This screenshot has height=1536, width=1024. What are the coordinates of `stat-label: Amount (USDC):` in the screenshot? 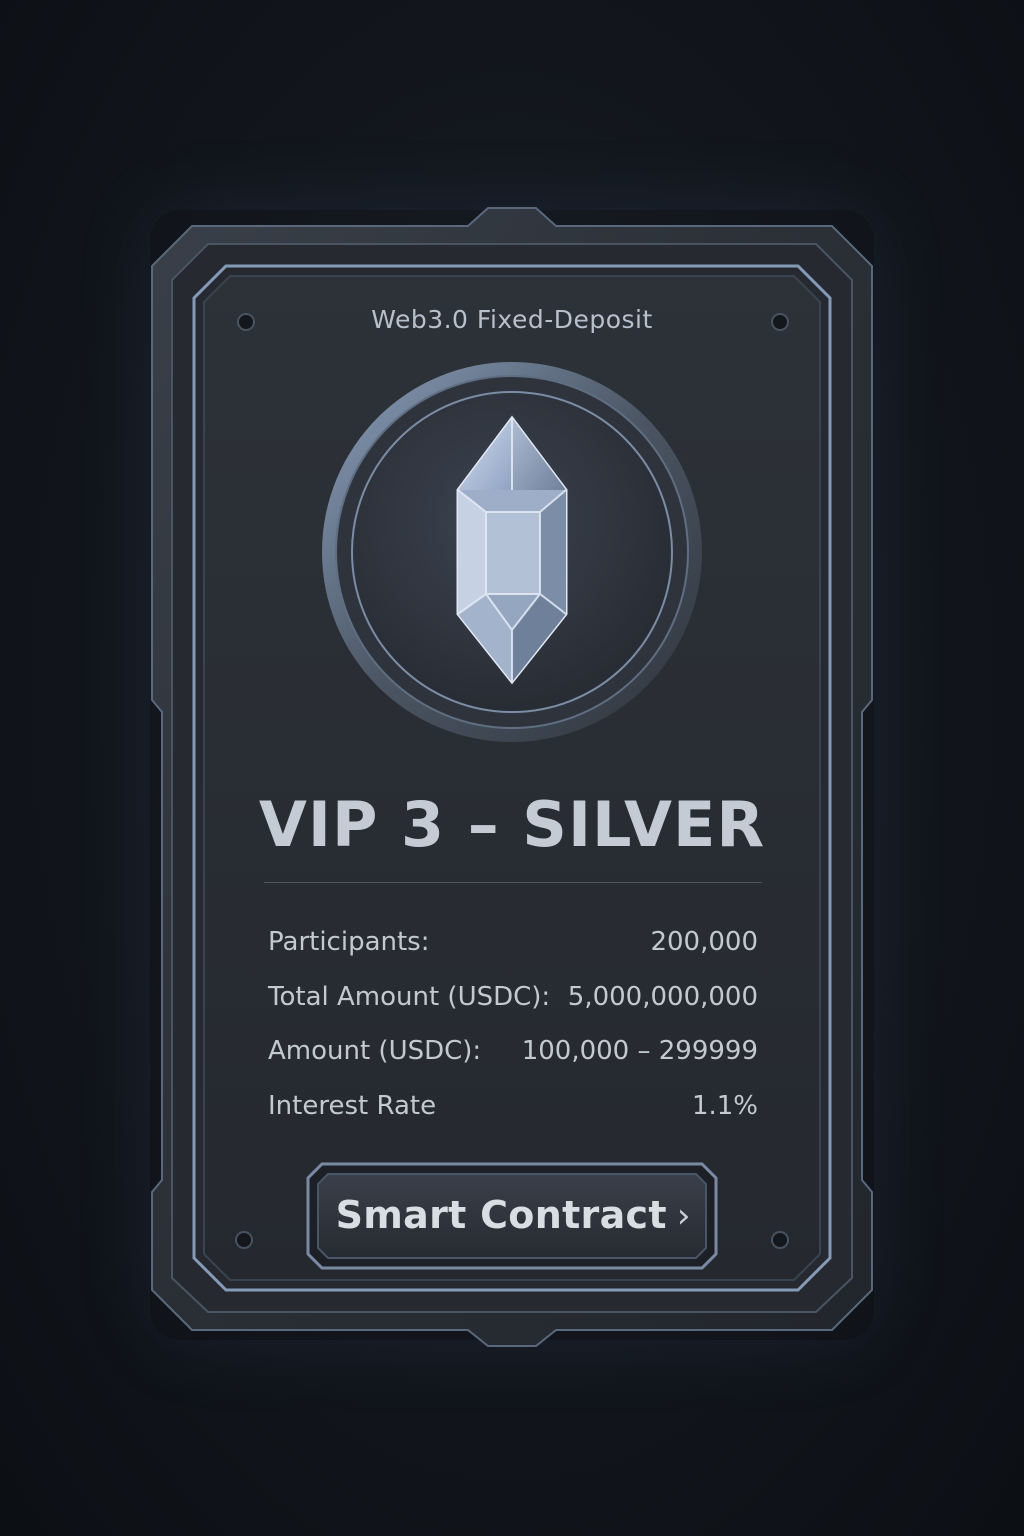 It's located at (375, 1051).